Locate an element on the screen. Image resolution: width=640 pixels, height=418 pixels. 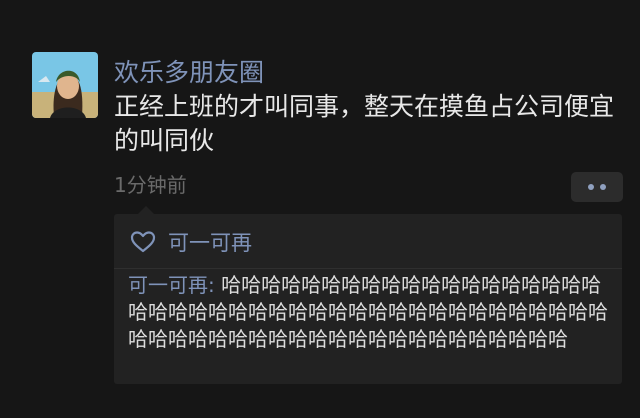
post-author-name: 欢乐多朋友圈 is located at coordinates (189, 73).